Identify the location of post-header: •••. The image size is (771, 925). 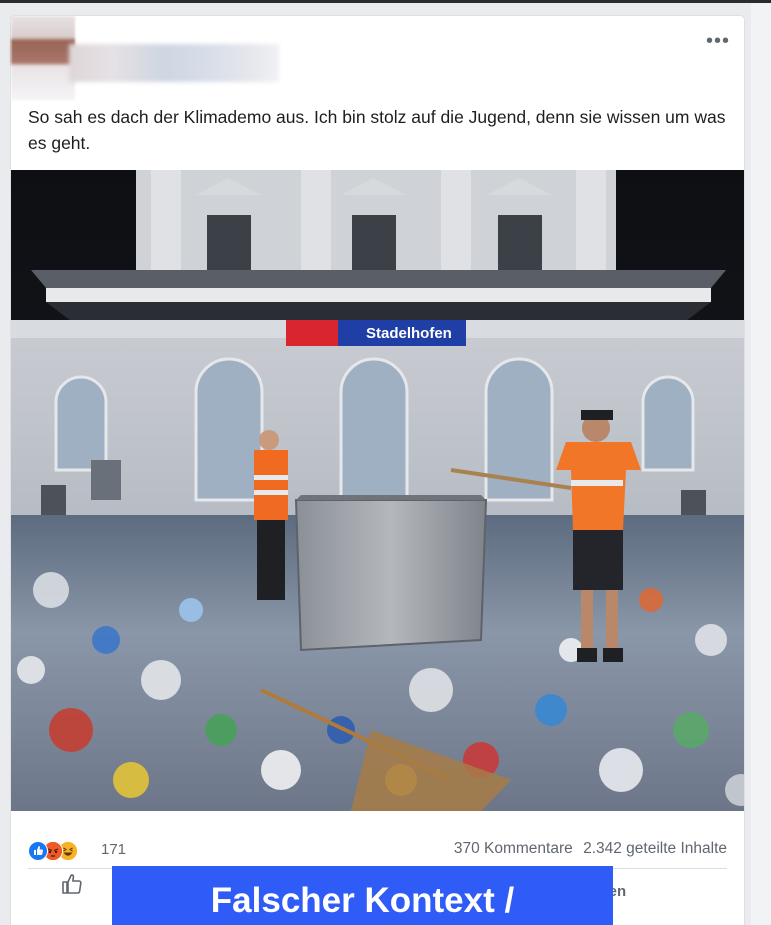
(377, 61).